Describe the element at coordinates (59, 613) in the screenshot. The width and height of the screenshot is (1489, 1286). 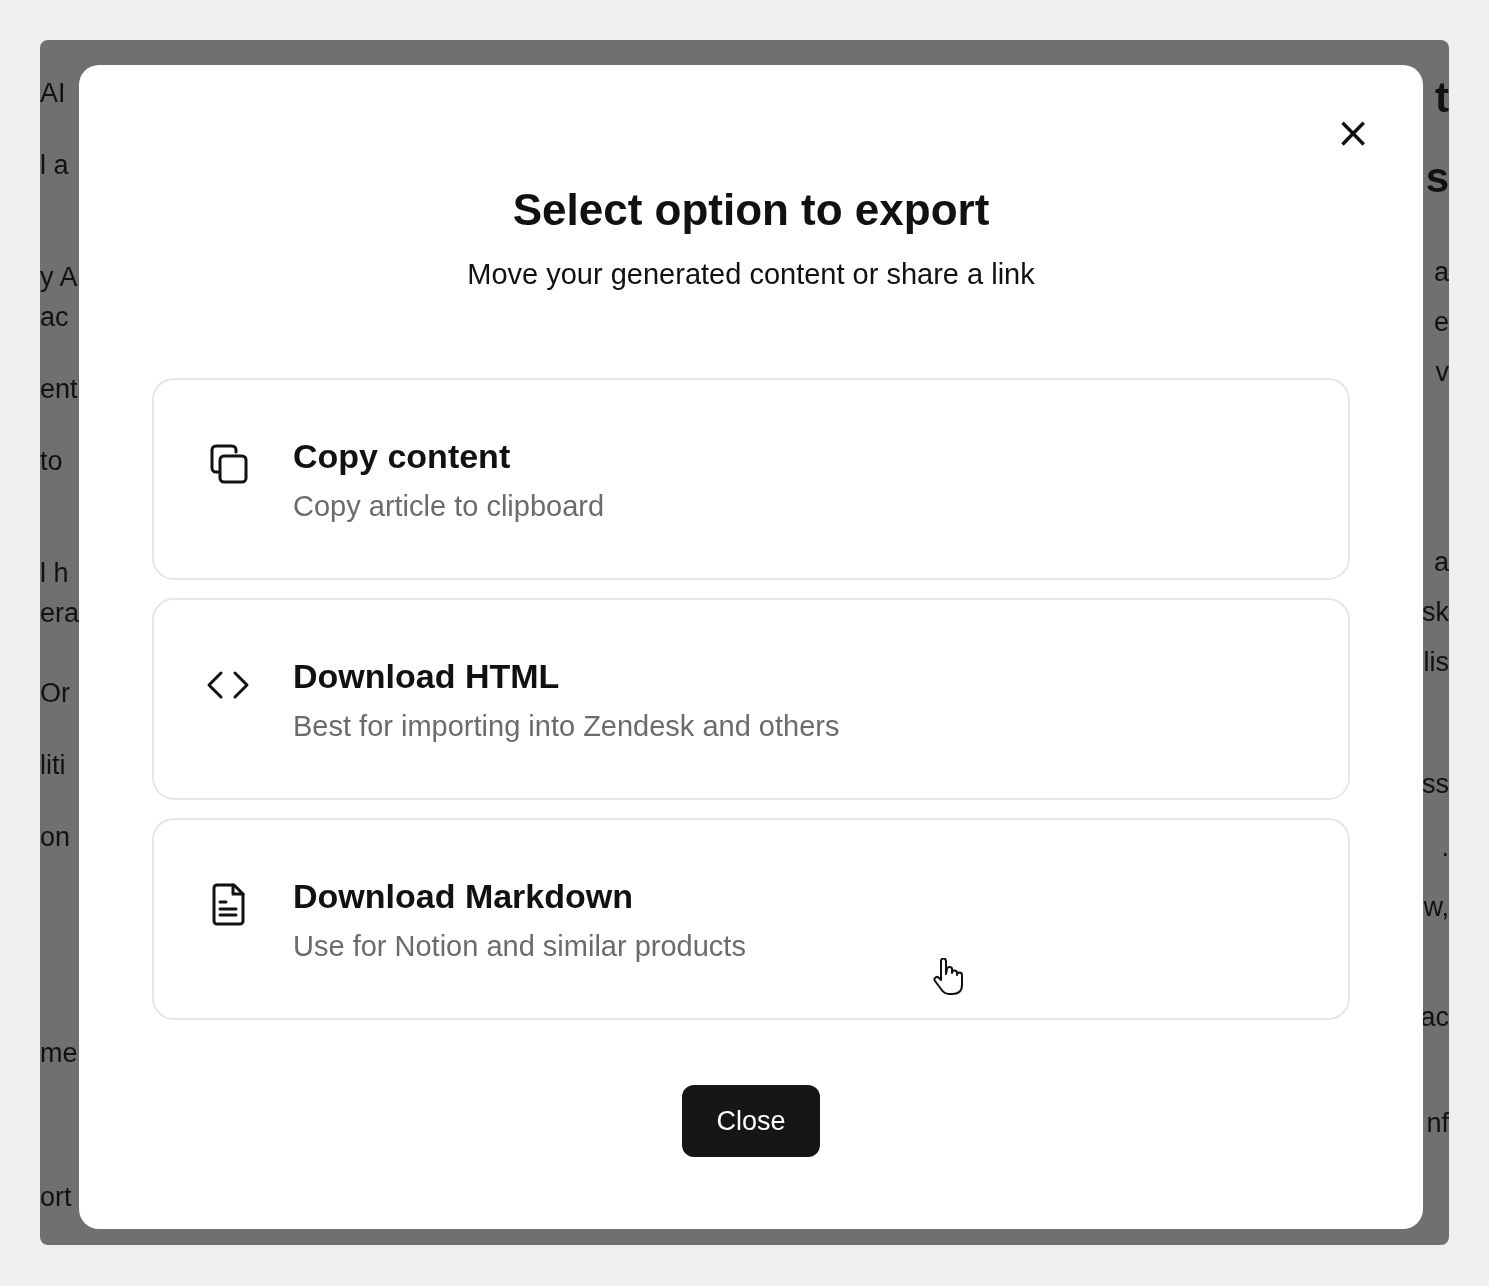
I see `background-text: era` at that location.